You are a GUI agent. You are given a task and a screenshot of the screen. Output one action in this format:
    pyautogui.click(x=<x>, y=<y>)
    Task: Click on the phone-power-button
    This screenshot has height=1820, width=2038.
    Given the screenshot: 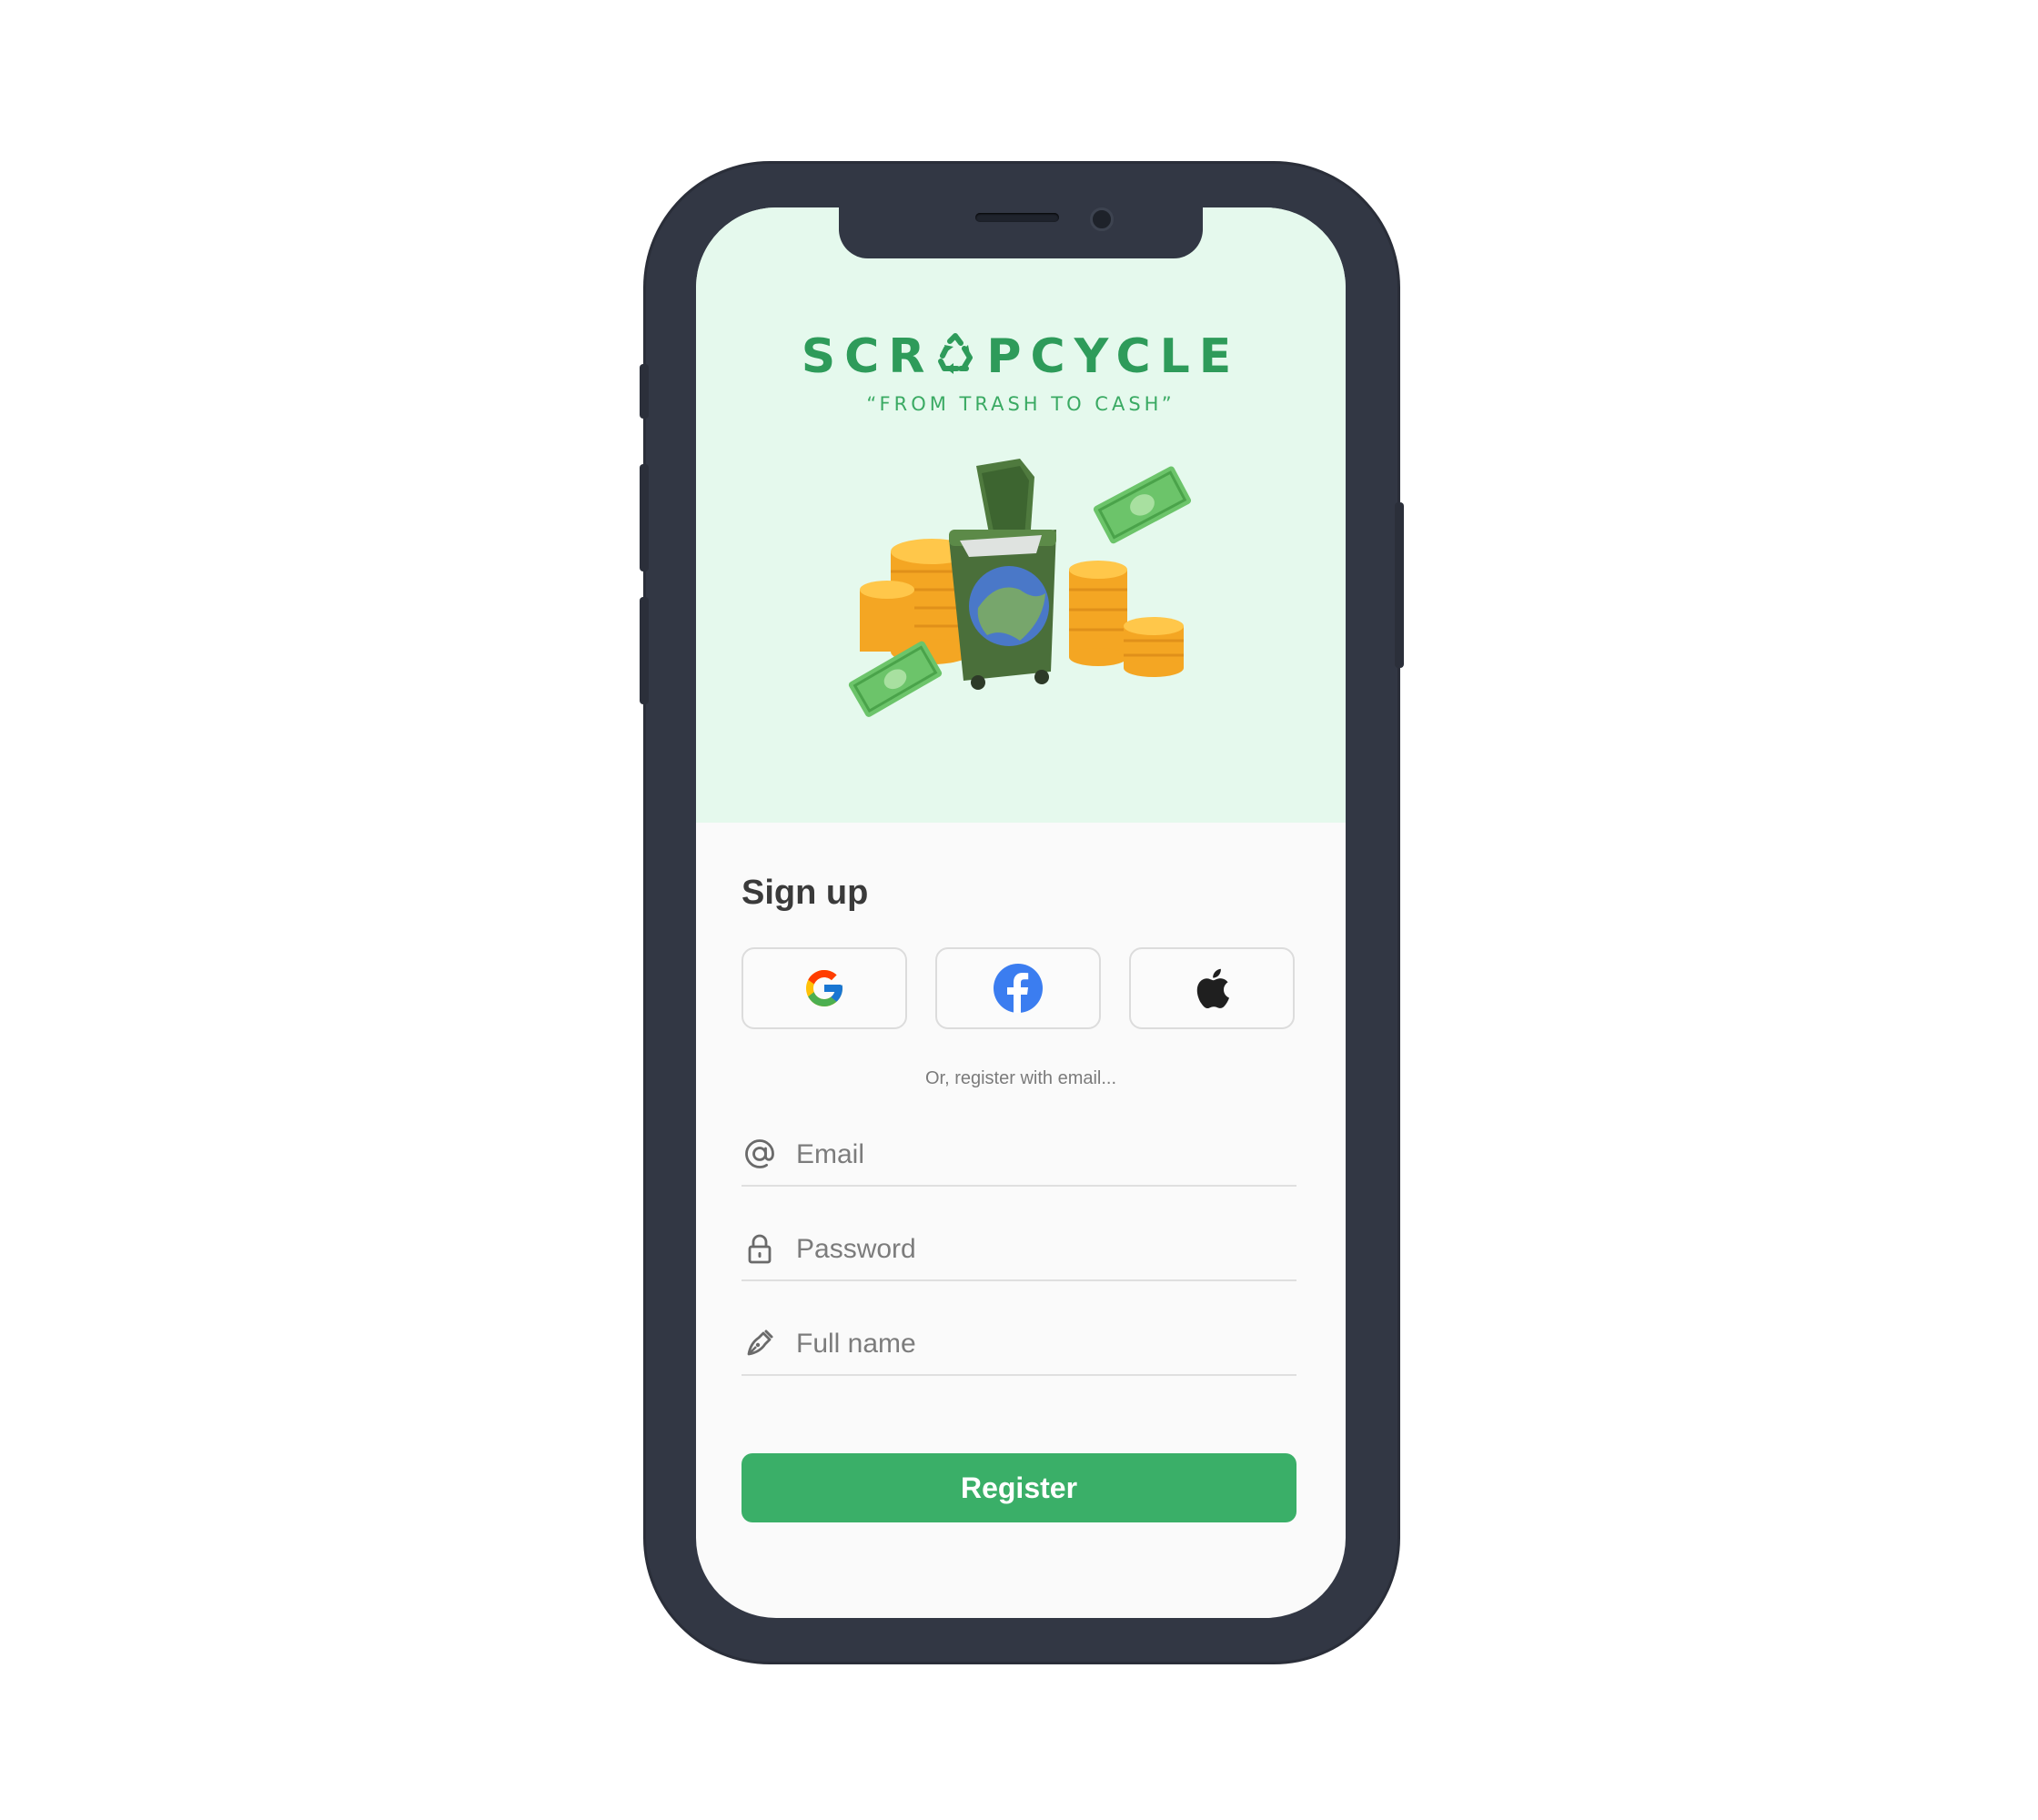 What is the action you would take?
    pyautogui.click(x=1399, y=585)
    